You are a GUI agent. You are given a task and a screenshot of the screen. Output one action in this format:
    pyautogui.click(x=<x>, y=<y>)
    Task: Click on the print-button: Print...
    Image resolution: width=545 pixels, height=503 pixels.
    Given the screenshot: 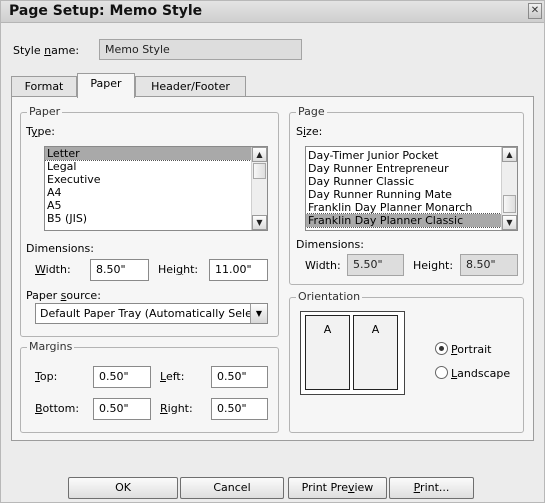 What is the action you would take?
    pyautogui.click(x=431, y=488)
    